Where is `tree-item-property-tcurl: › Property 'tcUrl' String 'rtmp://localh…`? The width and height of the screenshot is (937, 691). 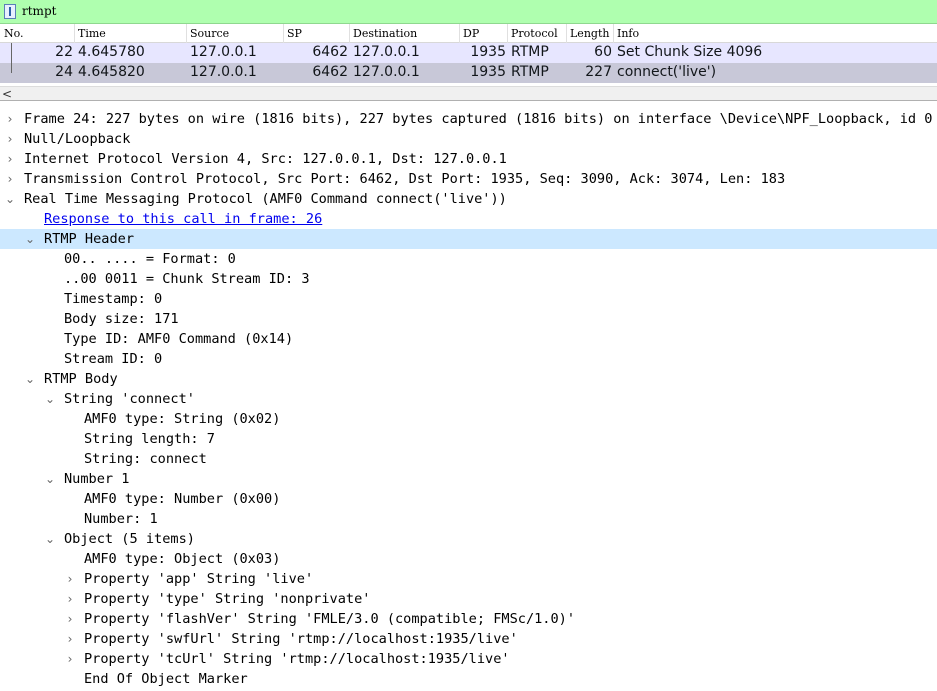
tree-item-property-tcurl: › Property 'tcUrl' String 'rtmp://localh… is located at coordinates (468, 659).